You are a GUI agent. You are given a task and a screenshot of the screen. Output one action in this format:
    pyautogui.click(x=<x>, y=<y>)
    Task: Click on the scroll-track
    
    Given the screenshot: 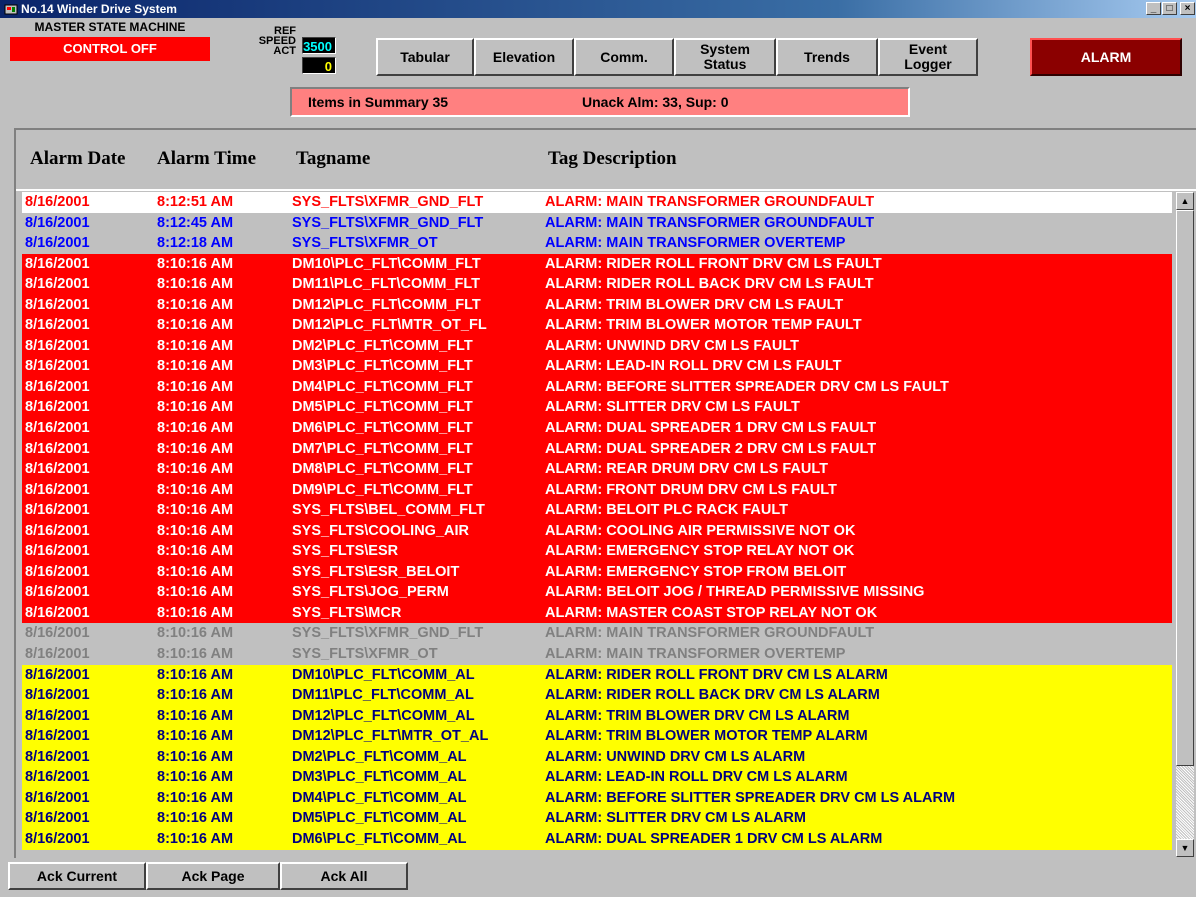 What is the action you would take?
    pyautogui.click(x=1185, y=802)
    